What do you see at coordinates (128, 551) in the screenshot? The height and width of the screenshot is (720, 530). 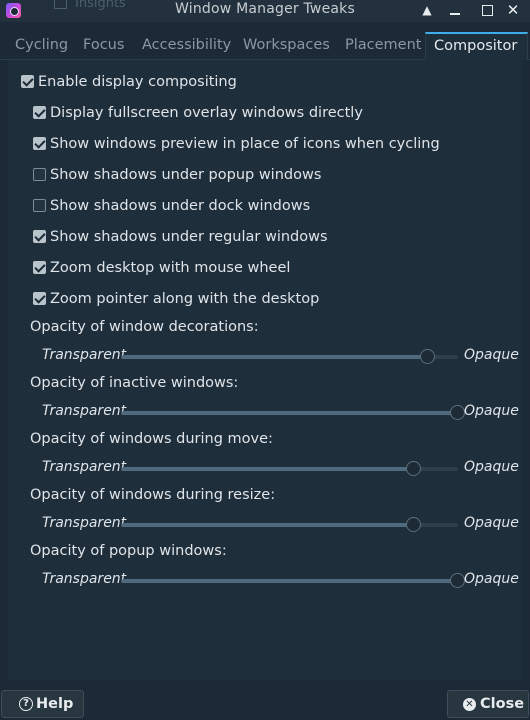 I see `popup-opacity-label: Opacity of popup windows:` at bounding box center [128, 551].